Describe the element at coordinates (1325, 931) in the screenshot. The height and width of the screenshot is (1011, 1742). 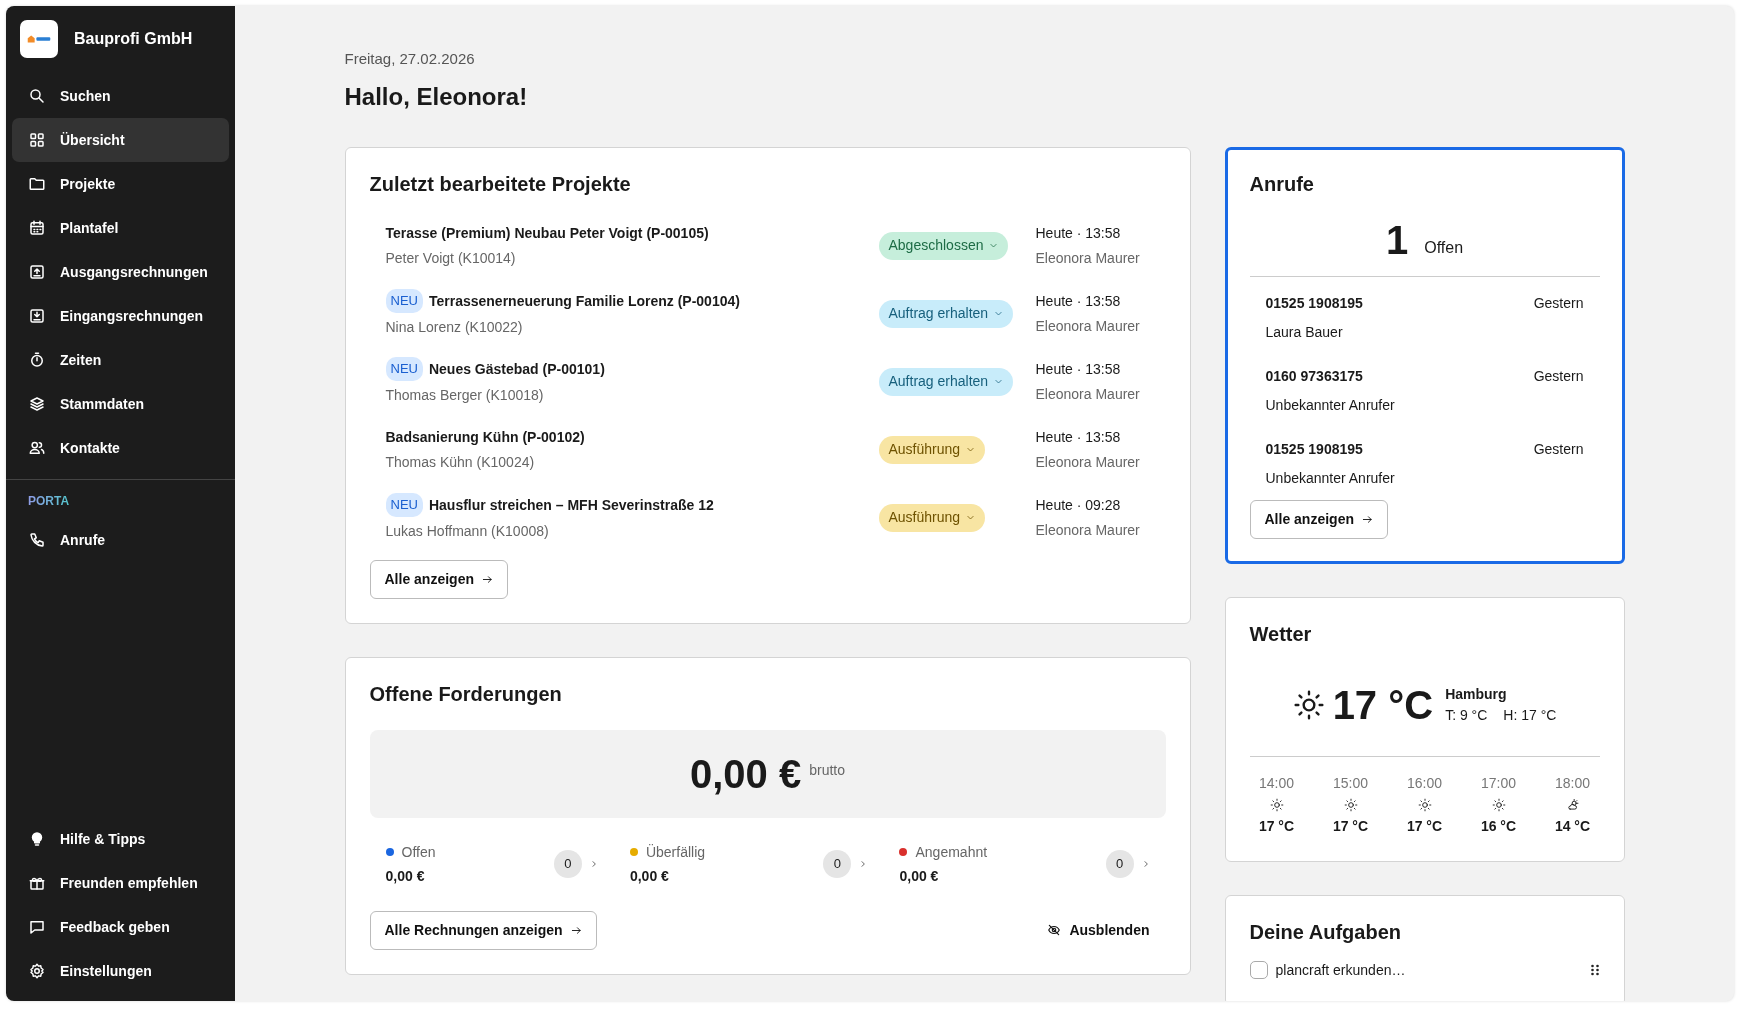
I see `card-title: Deine Aufgaben` at that location.